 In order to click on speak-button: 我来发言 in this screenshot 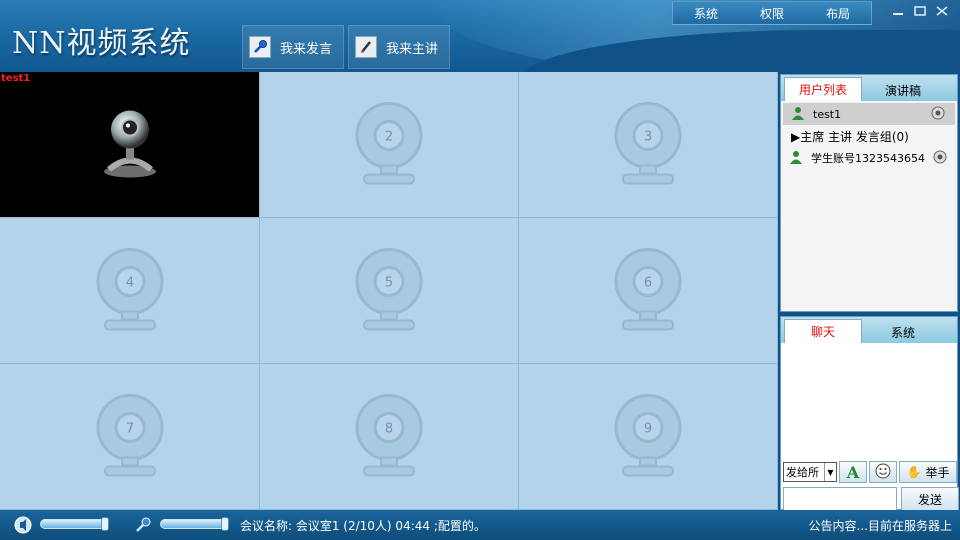, I will do `click(293, 47)`.